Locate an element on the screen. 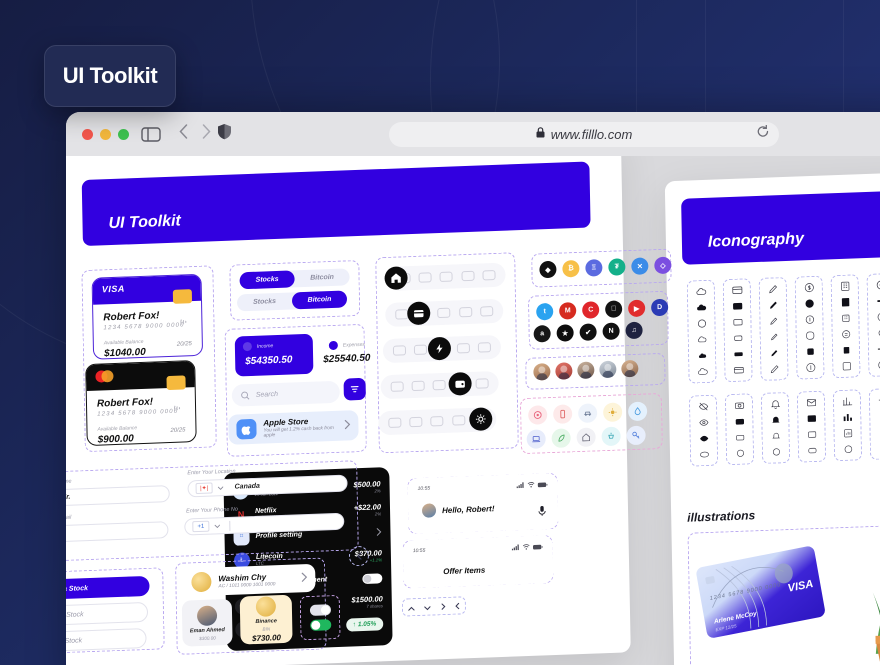 Image resolution: width=880 pixels, height=665 pixels. amazon-icon: a is located at coordinates (542, 333).